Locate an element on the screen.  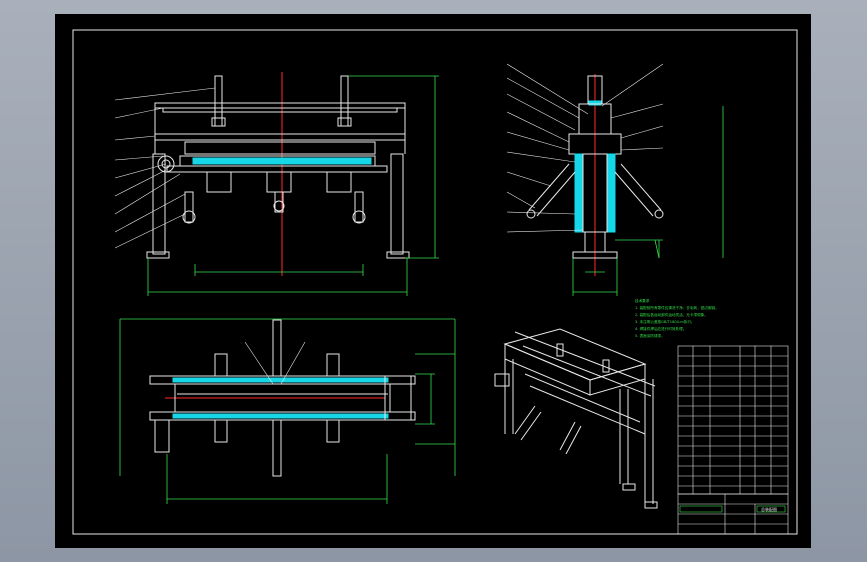
title-block: 总装配图 is located at coordinates (733, 514).